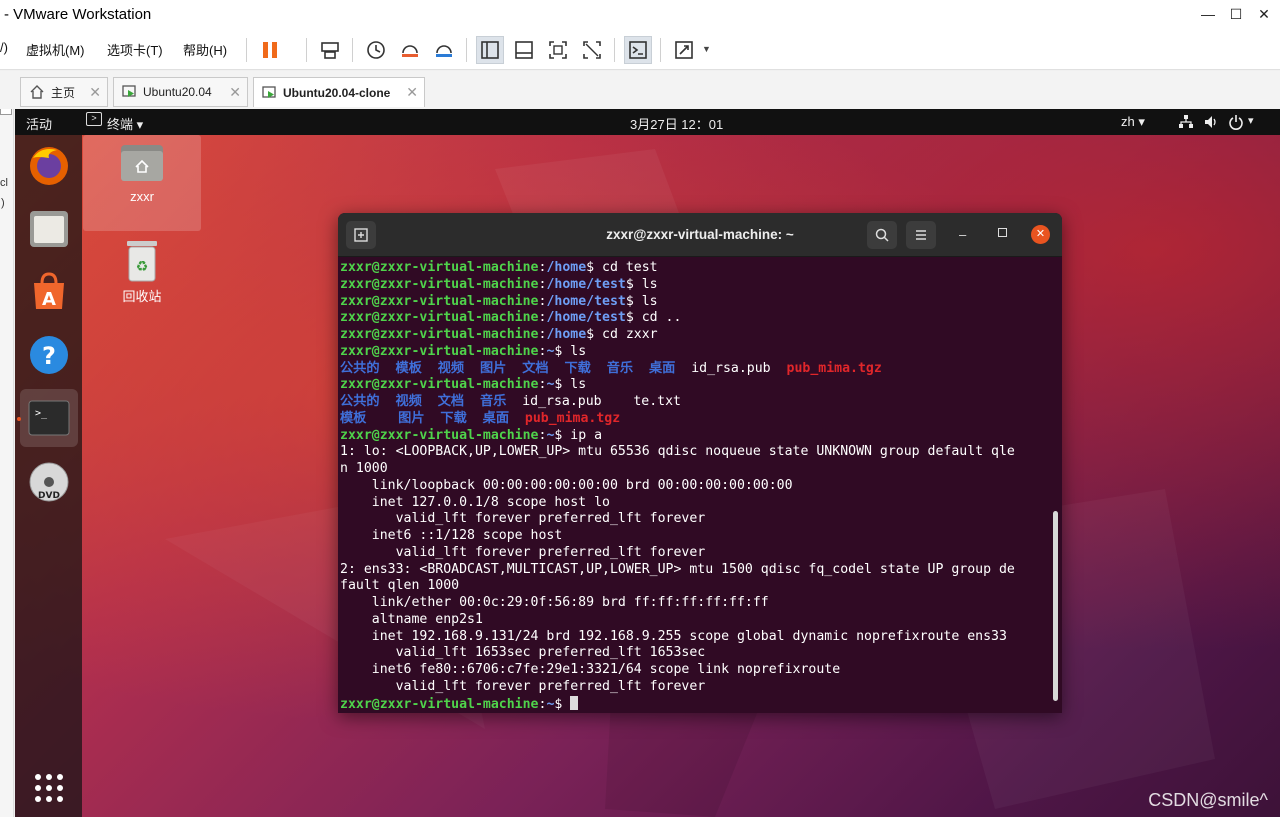 The height and width of the screenshot is (817, 1280). I want to click on network-icon, so click(1186, 122).